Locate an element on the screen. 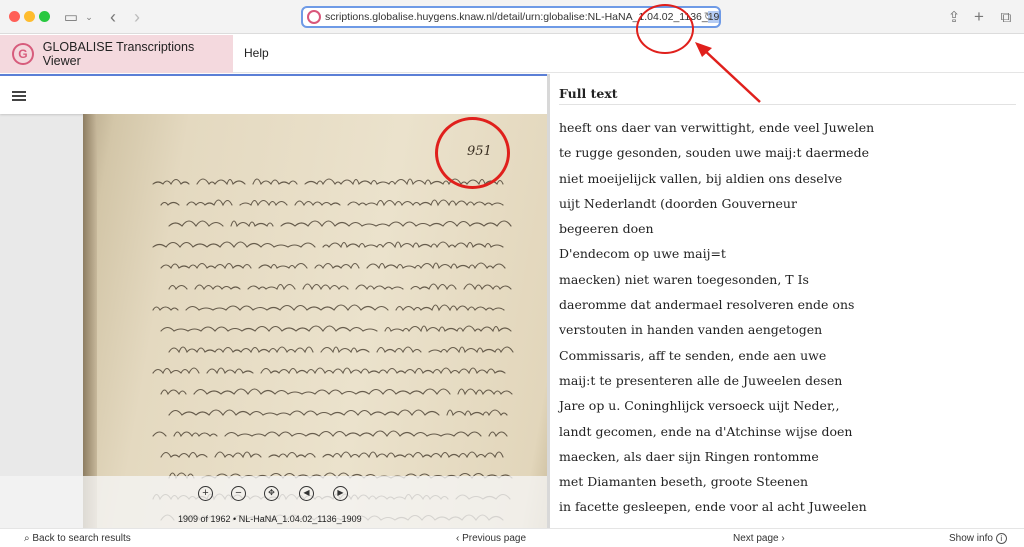 The image size is (1024, 547). minimize-window-button is located at coordinates (29, 16).